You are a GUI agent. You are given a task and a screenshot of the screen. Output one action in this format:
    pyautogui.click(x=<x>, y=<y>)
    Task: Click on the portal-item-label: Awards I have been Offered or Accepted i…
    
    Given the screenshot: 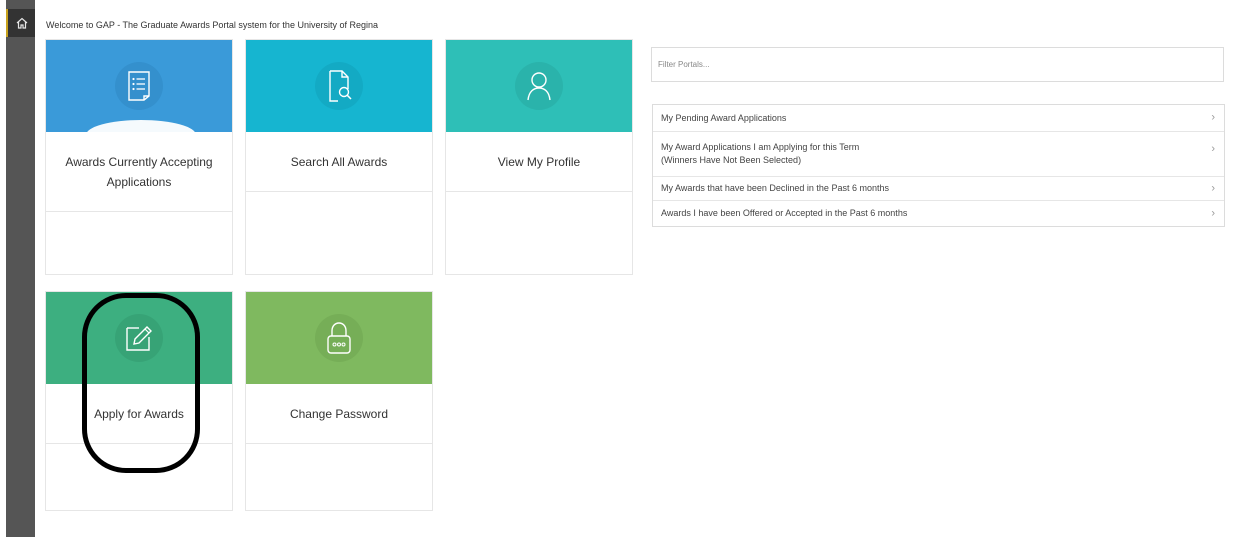 What is the action you would take?
    pyautogui.click(x=784, y=213)
    